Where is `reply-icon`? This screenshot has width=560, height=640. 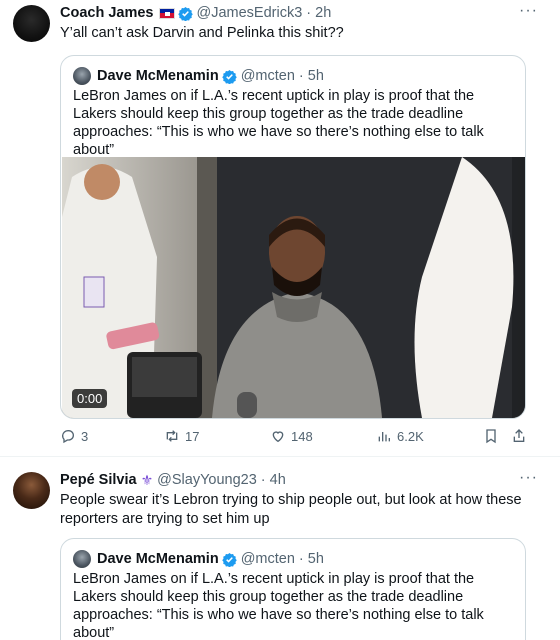 reply-icon is located at coordinates (67, 436).